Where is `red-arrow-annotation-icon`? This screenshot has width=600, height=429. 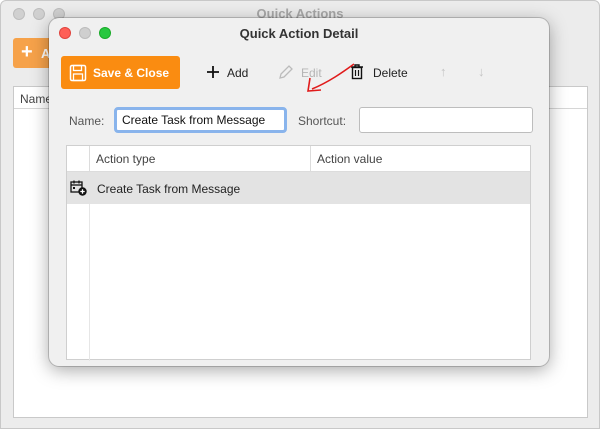
red-arrow-annotation-icon is located at coordinates (331, 77).